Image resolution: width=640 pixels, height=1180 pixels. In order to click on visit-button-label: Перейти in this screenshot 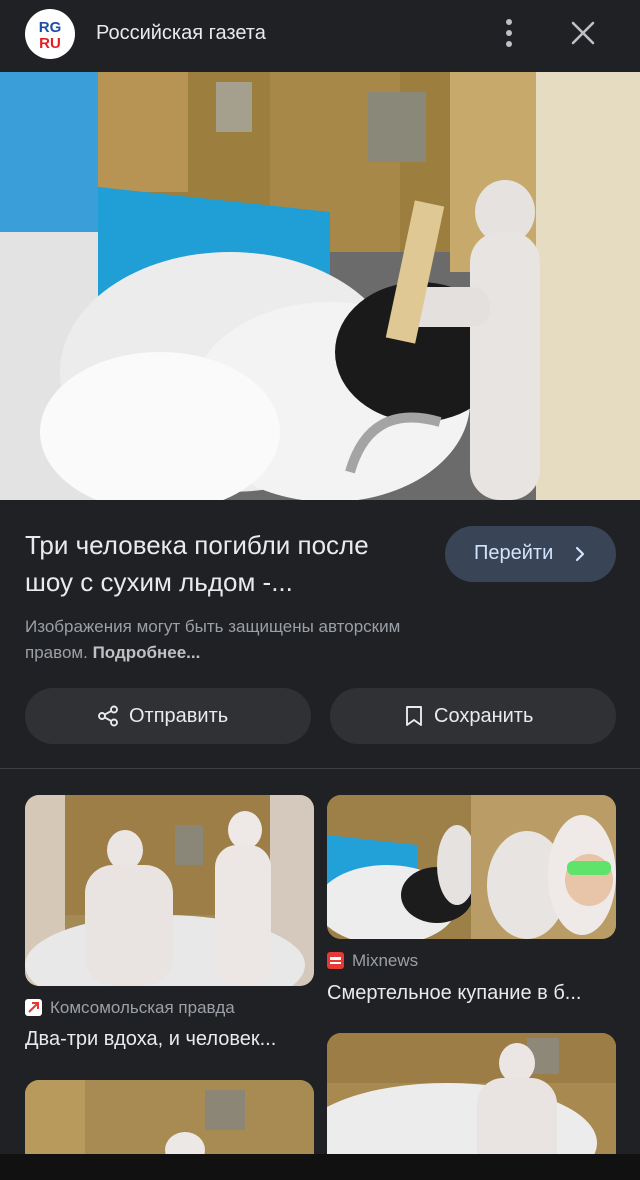, I will do `click(514, 553)`.